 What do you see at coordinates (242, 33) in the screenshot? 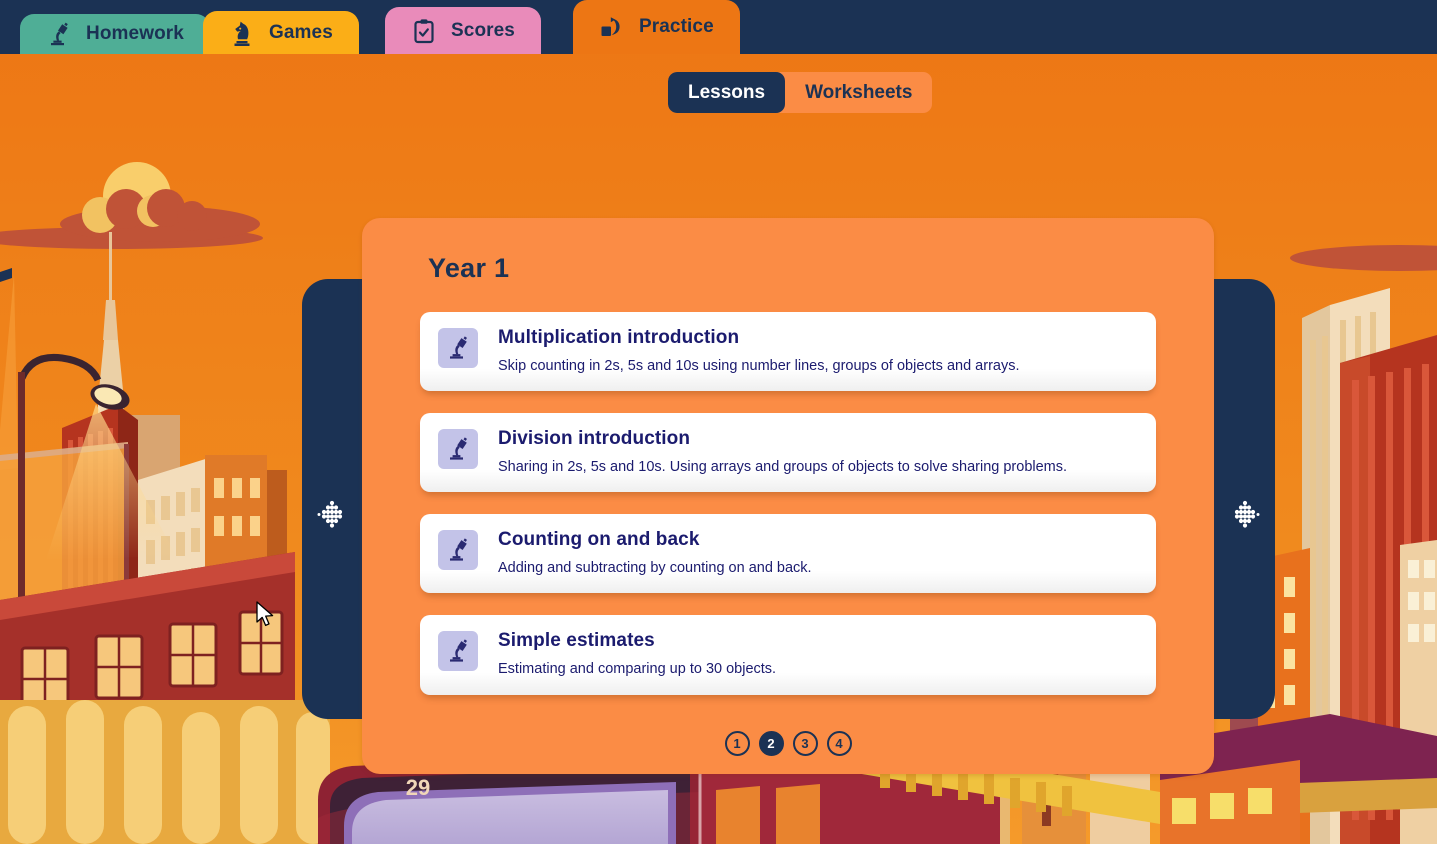
I see `chess-knight-icon` at bounding box center [242, 33].